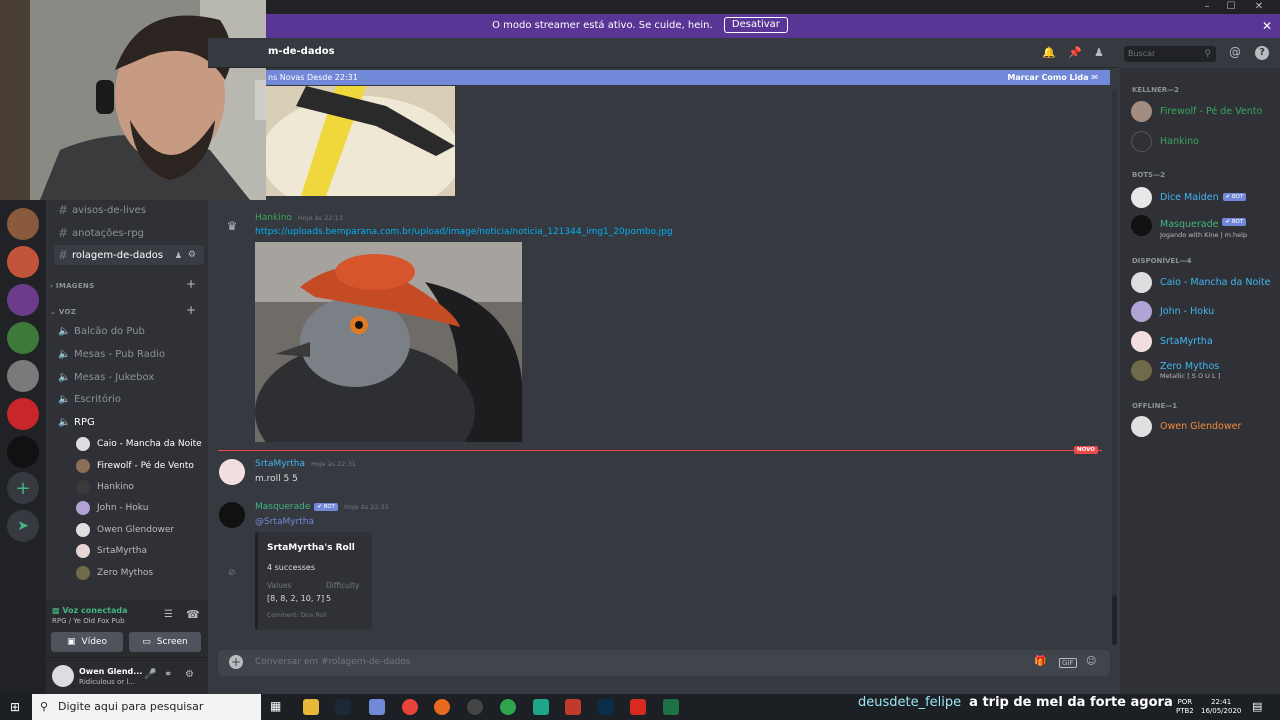  I want to click on mentions-icon: @, so click(1235, 52).